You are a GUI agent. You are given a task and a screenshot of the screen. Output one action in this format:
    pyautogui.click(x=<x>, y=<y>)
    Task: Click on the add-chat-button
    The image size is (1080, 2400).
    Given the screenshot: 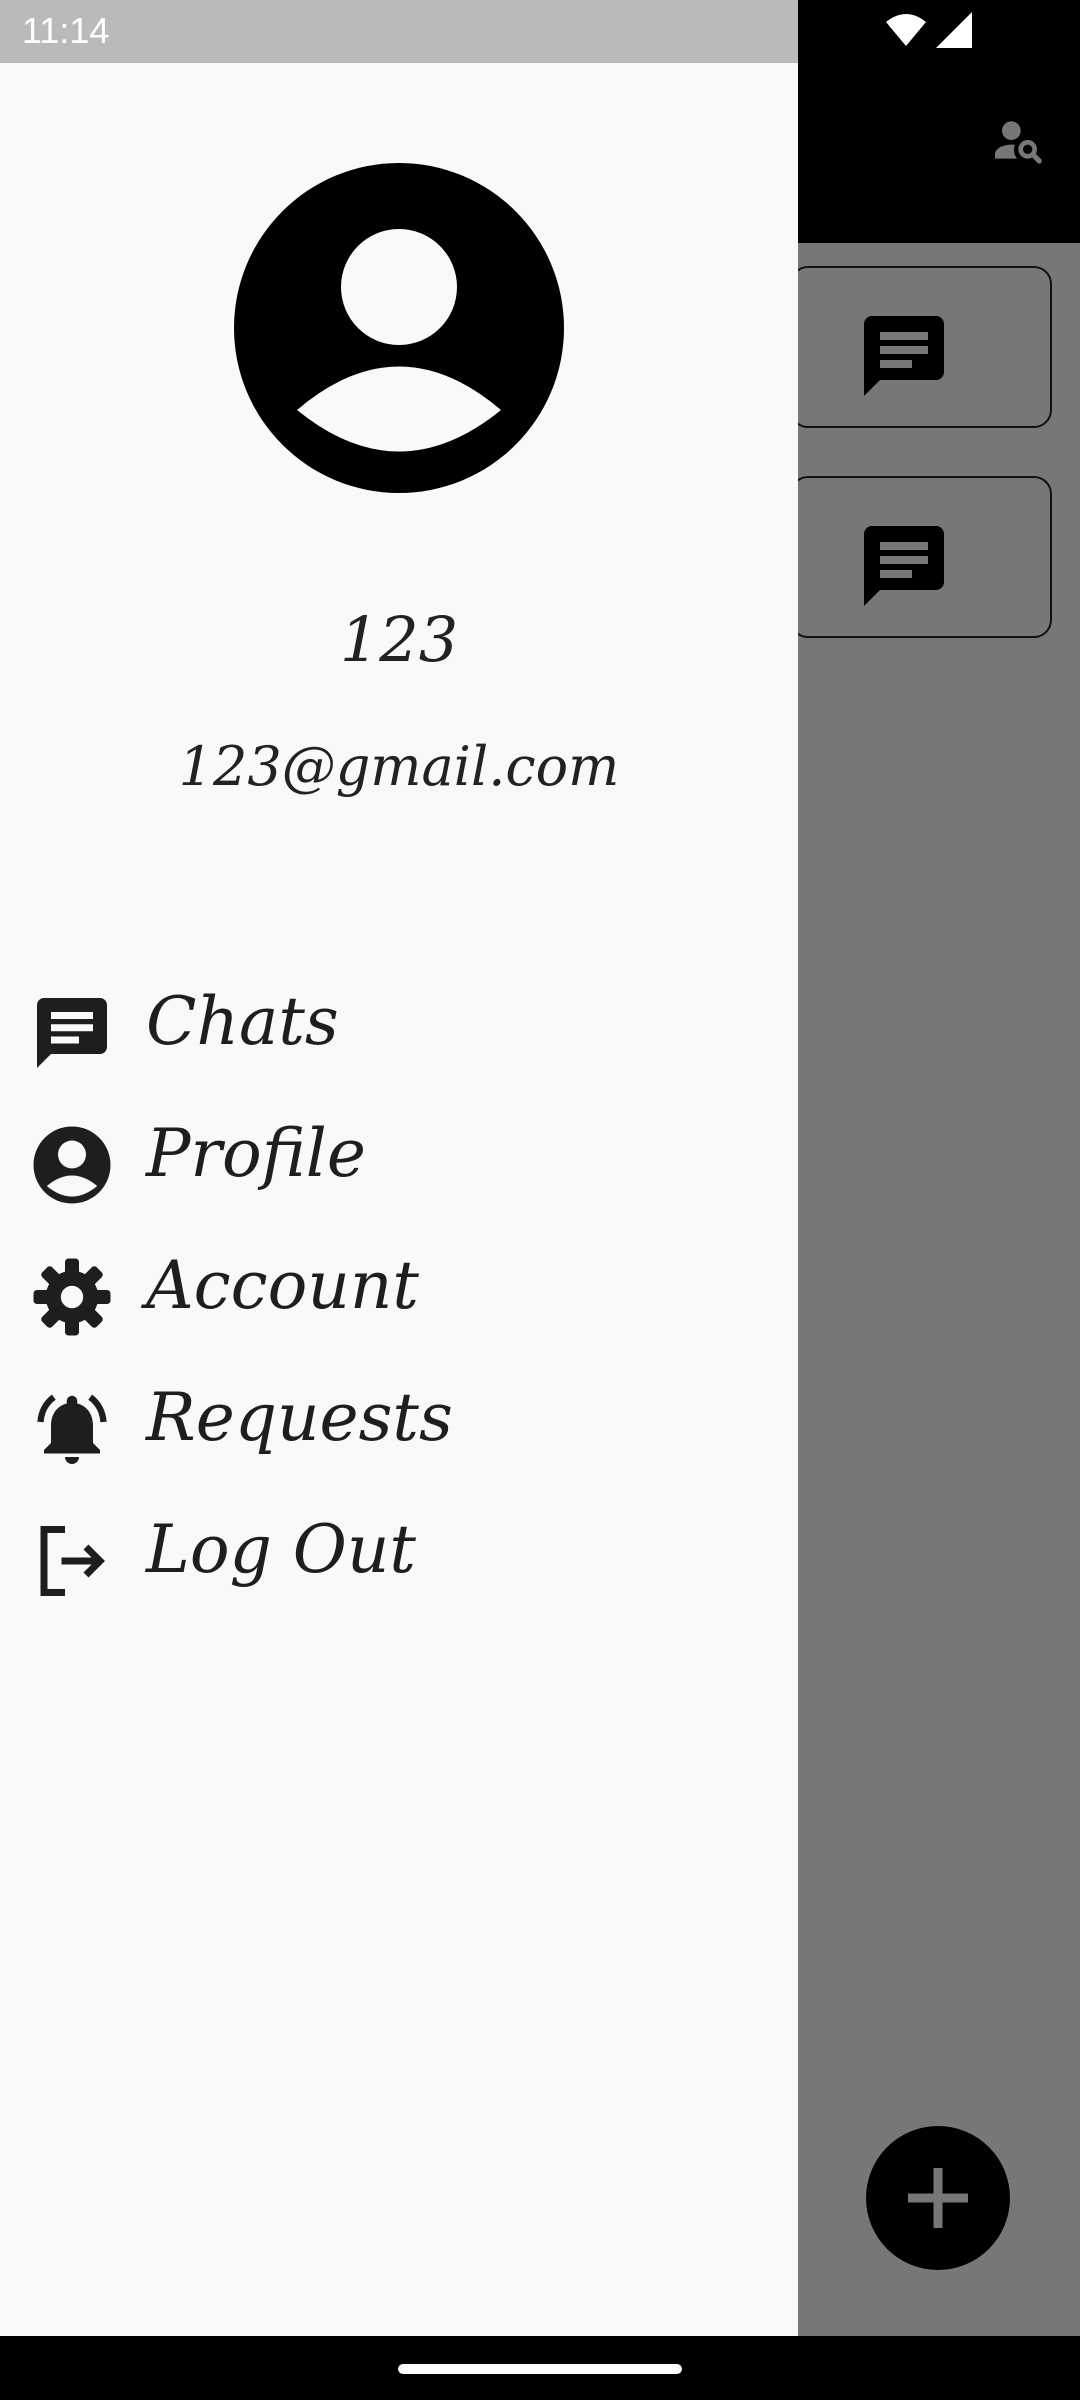 What is the action you would take?
    pyautogui.click(x=938, y=2198)
    